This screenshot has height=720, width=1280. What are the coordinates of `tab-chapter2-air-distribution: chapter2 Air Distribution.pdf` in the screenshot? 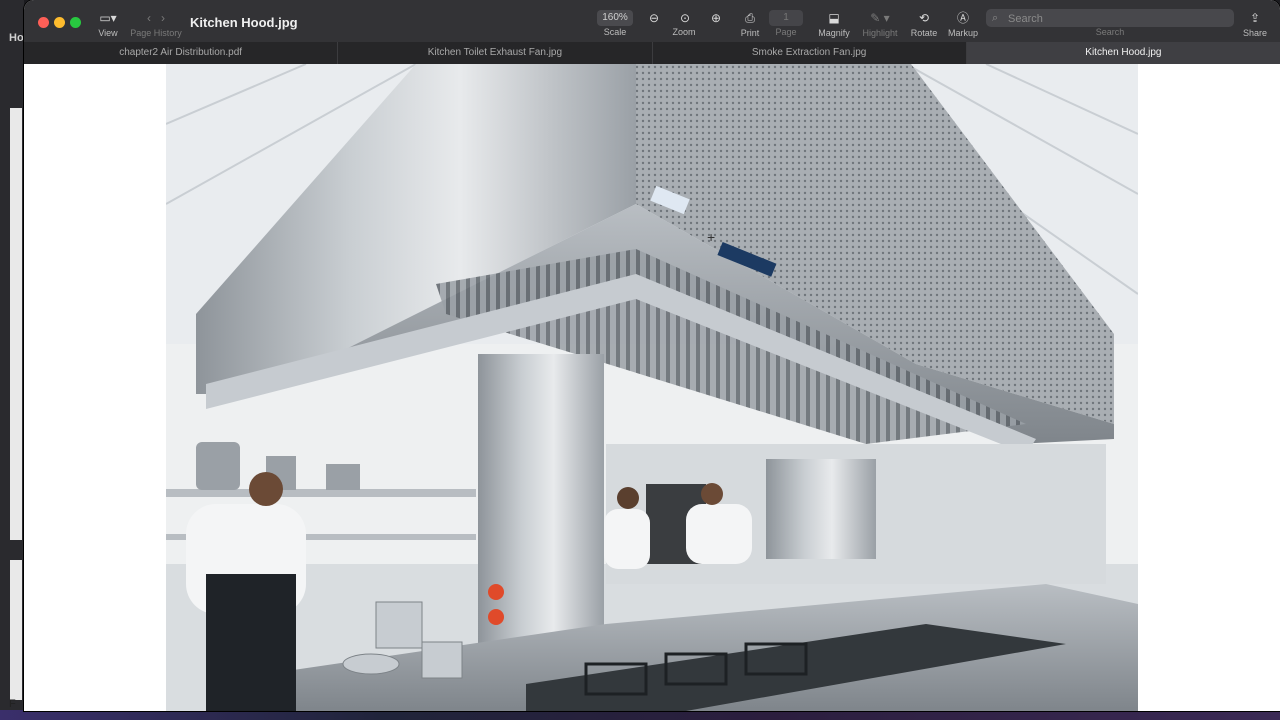 It's located at (181, 53).